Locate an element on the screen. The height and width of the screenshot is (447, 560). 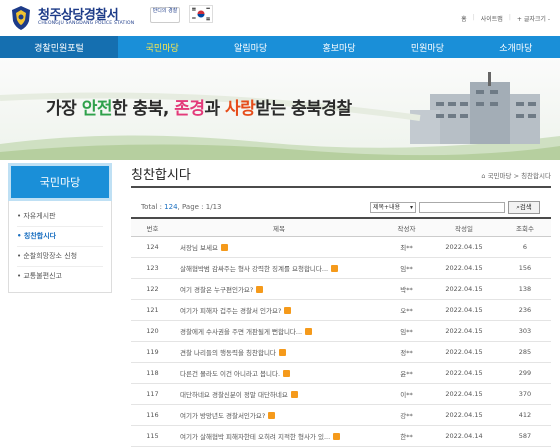
nav-item-about: 소개마당 is located at coordinates (516, 47).